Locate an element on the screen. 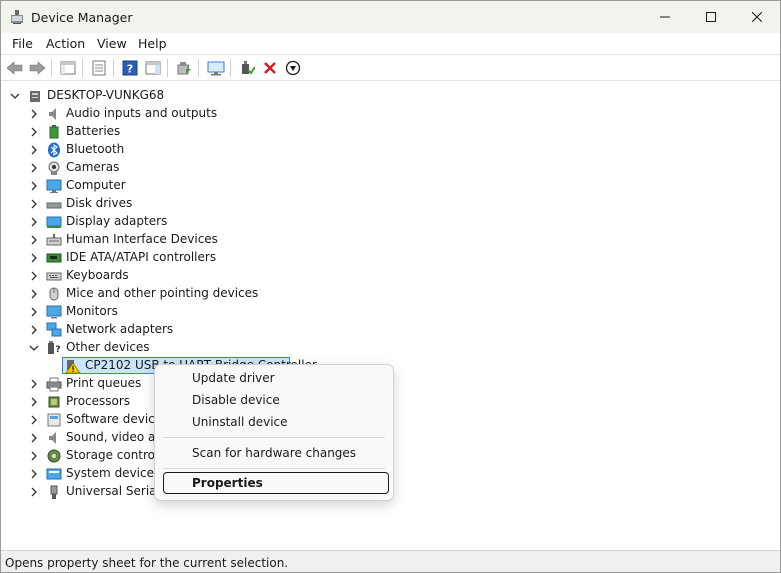 The image size is (781, 573). uninstall-device-button is located at coordinates (270, 68).